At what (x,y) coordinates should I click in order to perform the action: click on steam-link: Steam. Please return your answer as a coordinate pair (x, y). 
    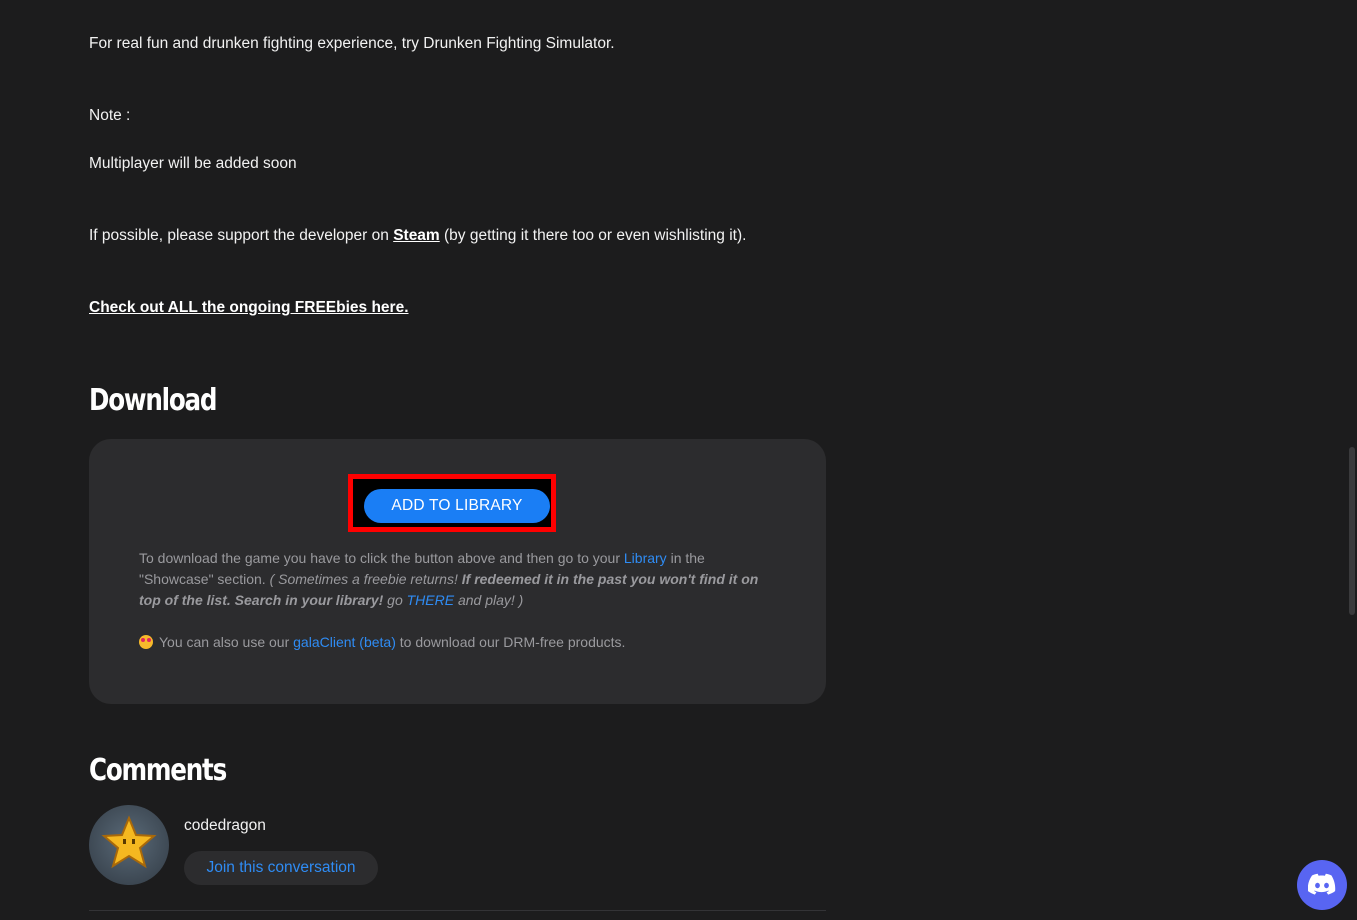
    Looking at the image, I should click on (416, 235).